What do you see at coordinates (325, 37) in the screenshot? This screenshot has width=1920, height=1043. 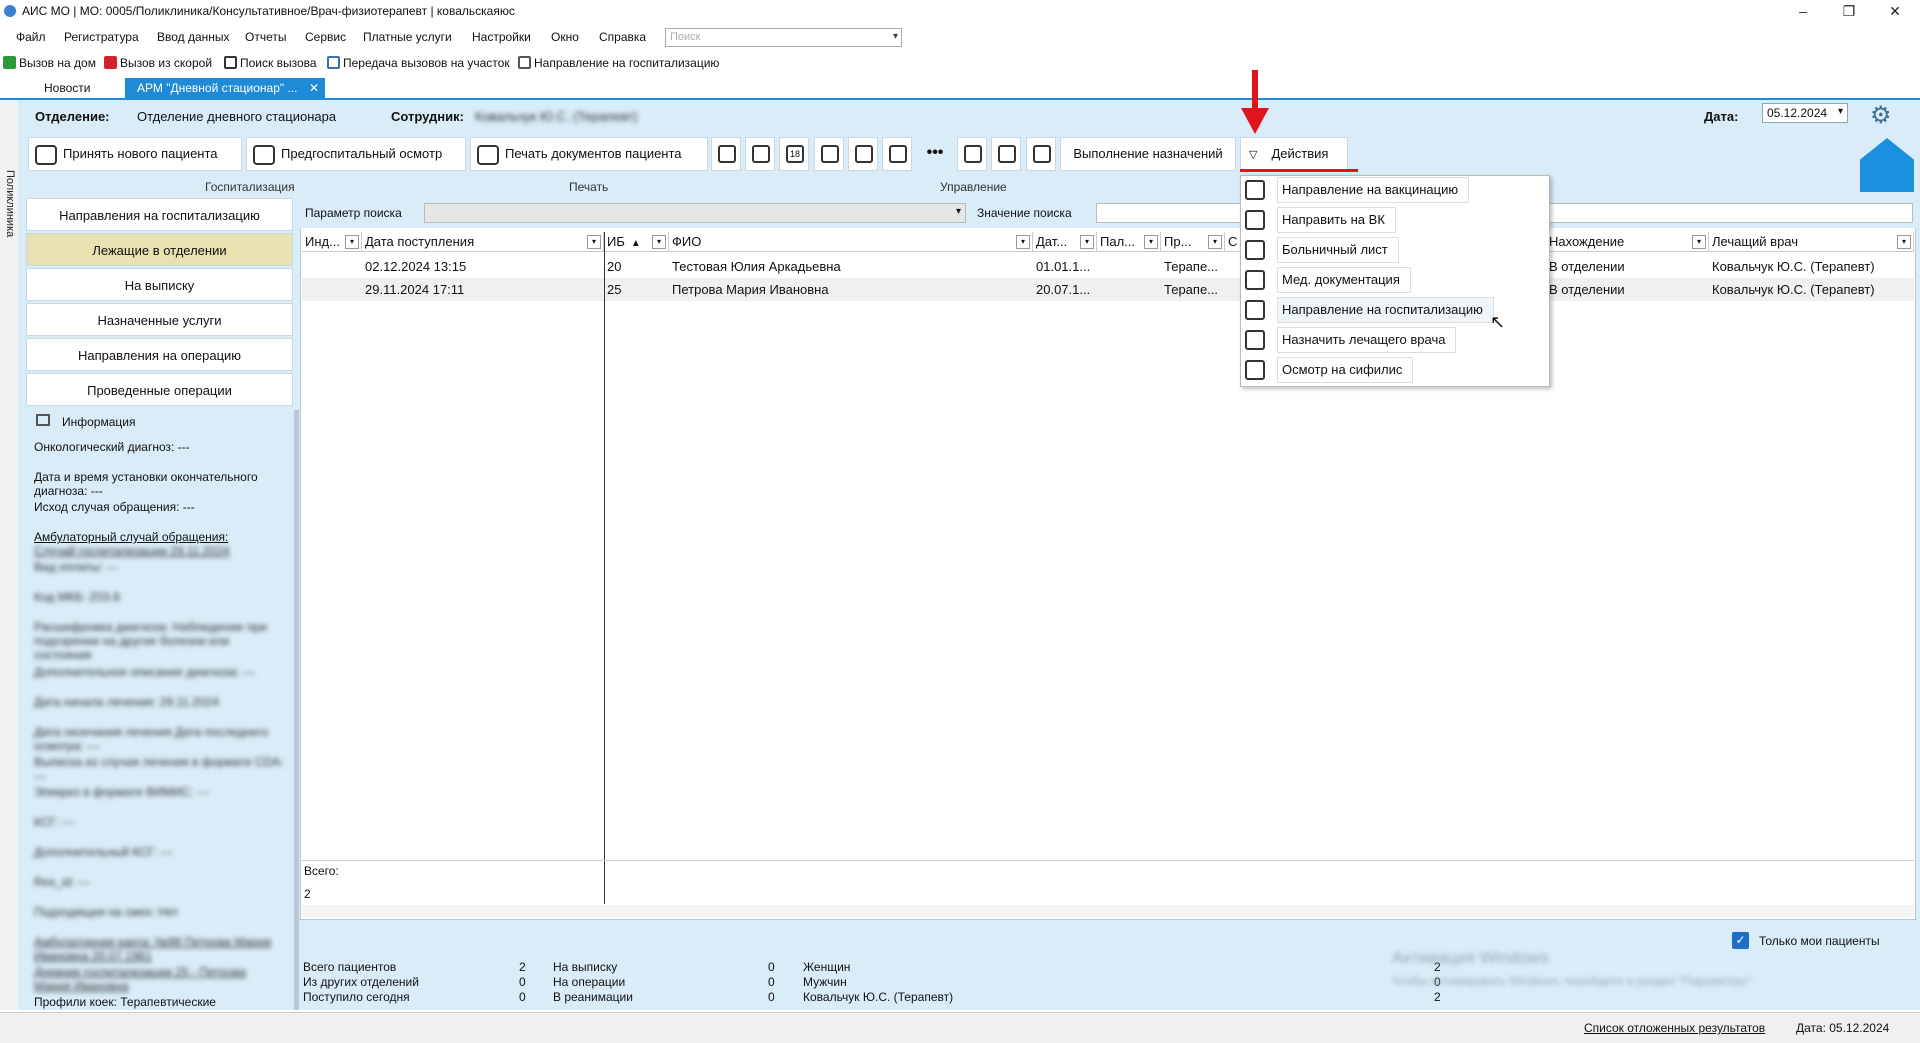 I see `menu-service: Сервис` at bounding box center [325, 37].